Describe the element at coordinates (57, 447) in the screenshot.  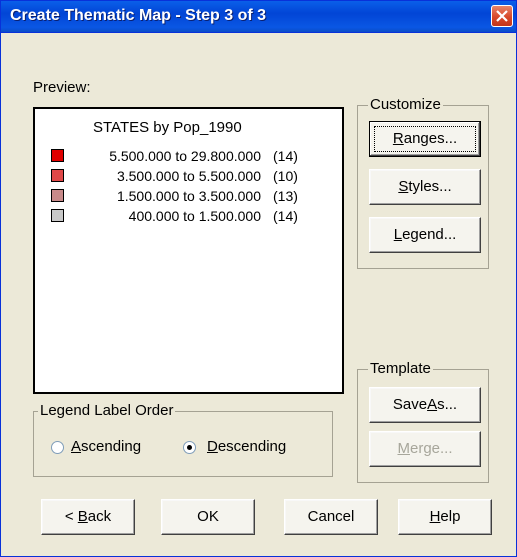
I see `ascending-radio` at that location.